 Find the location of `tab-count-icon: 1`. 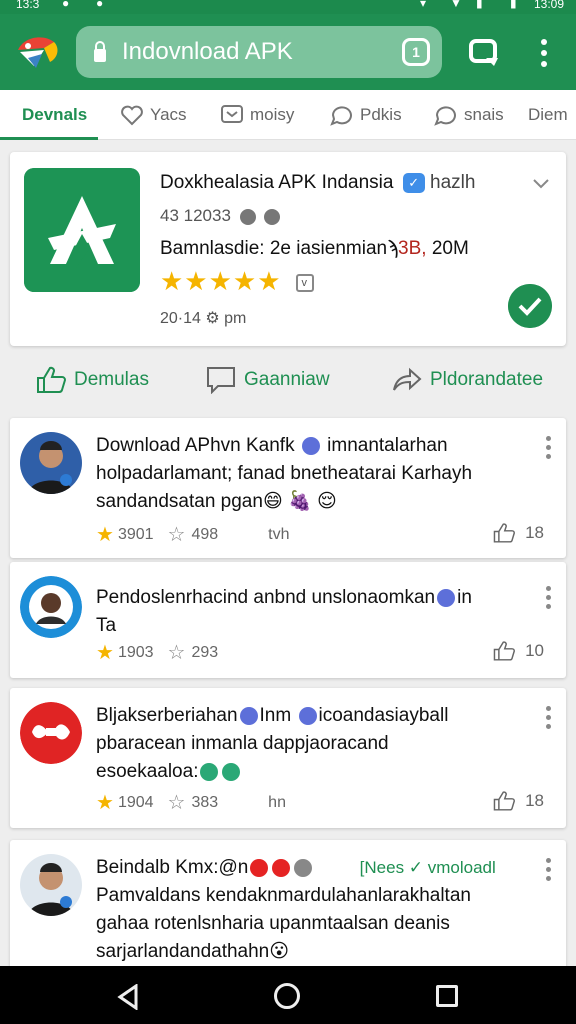

tab-count-icon: 1 is located at coordinates (416, 52).